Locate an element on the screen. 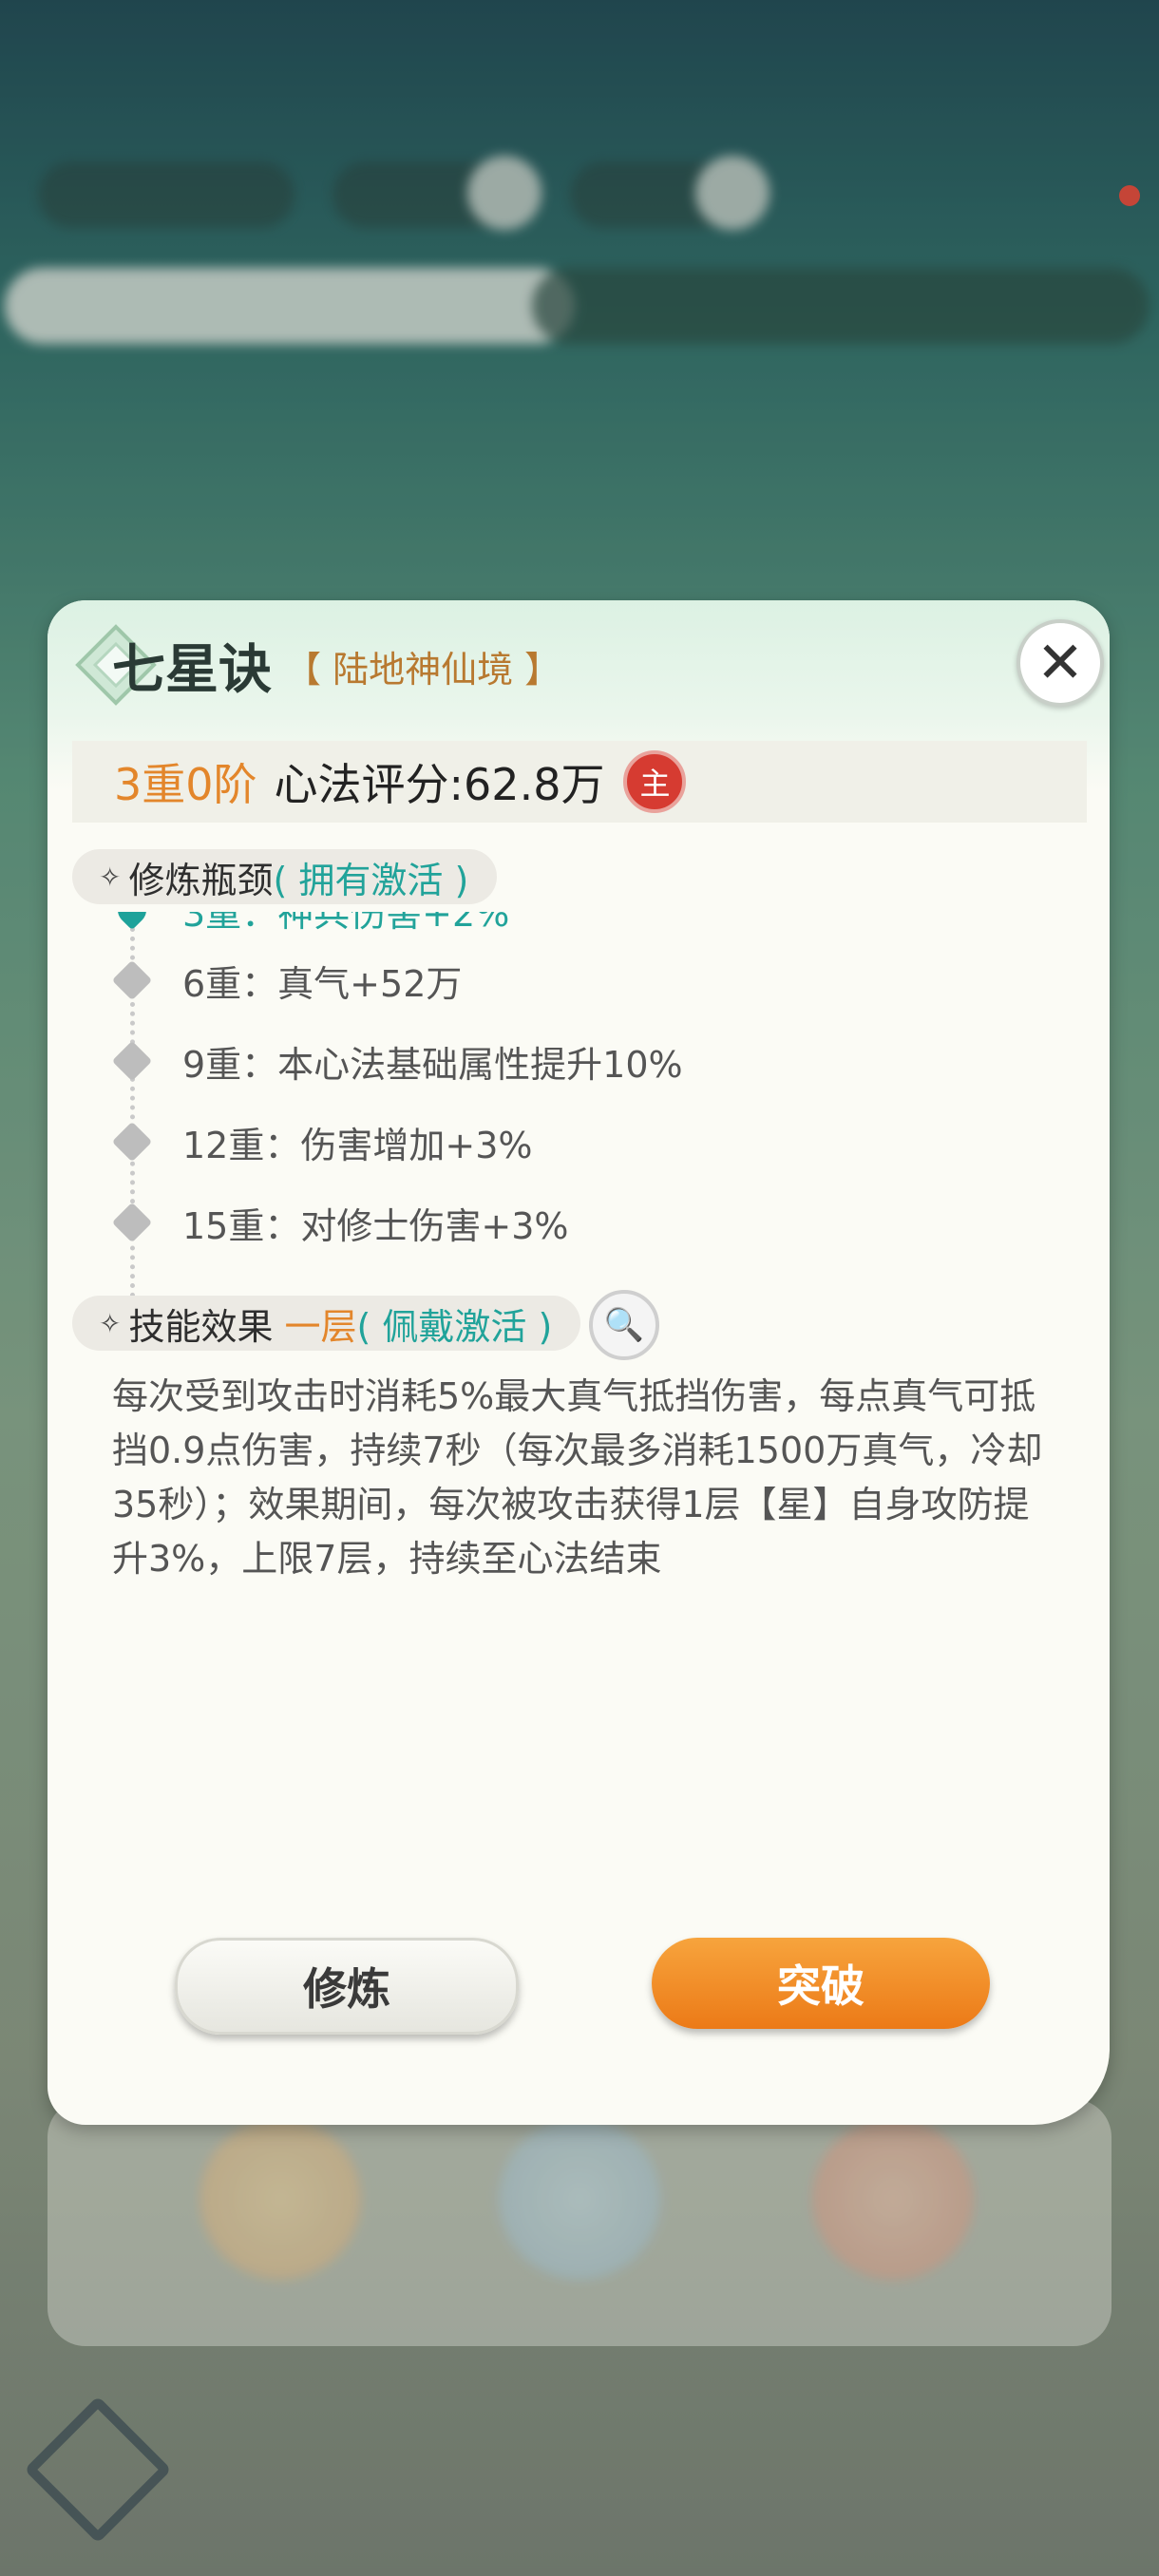  bottleneck-section-header: ✧ 修炼瓶颈 ( 拥有激活 ) is located at coordinates (285, 876).